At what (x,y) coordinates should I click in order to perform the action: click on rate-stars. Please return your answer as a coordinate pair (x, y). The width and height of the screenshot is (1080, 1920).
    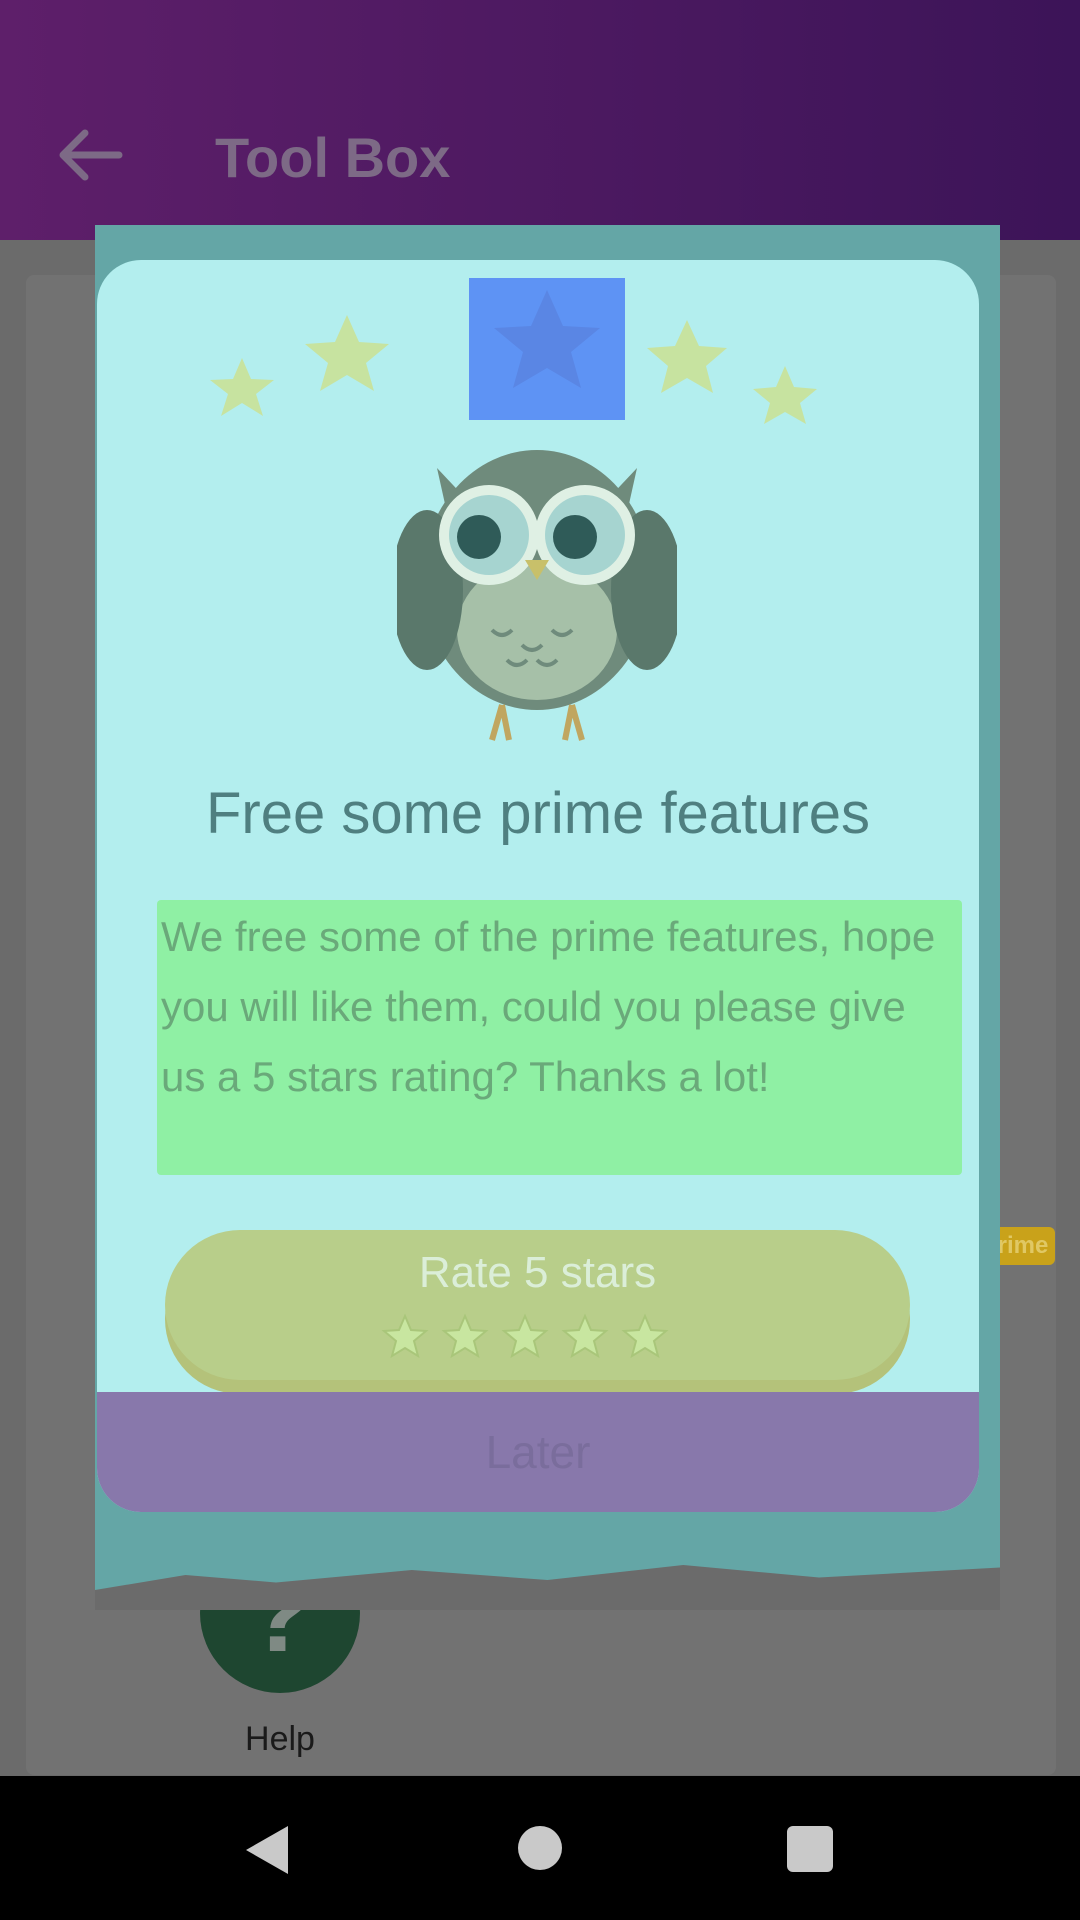
    Looking at the image, I should click on (540, 1337).